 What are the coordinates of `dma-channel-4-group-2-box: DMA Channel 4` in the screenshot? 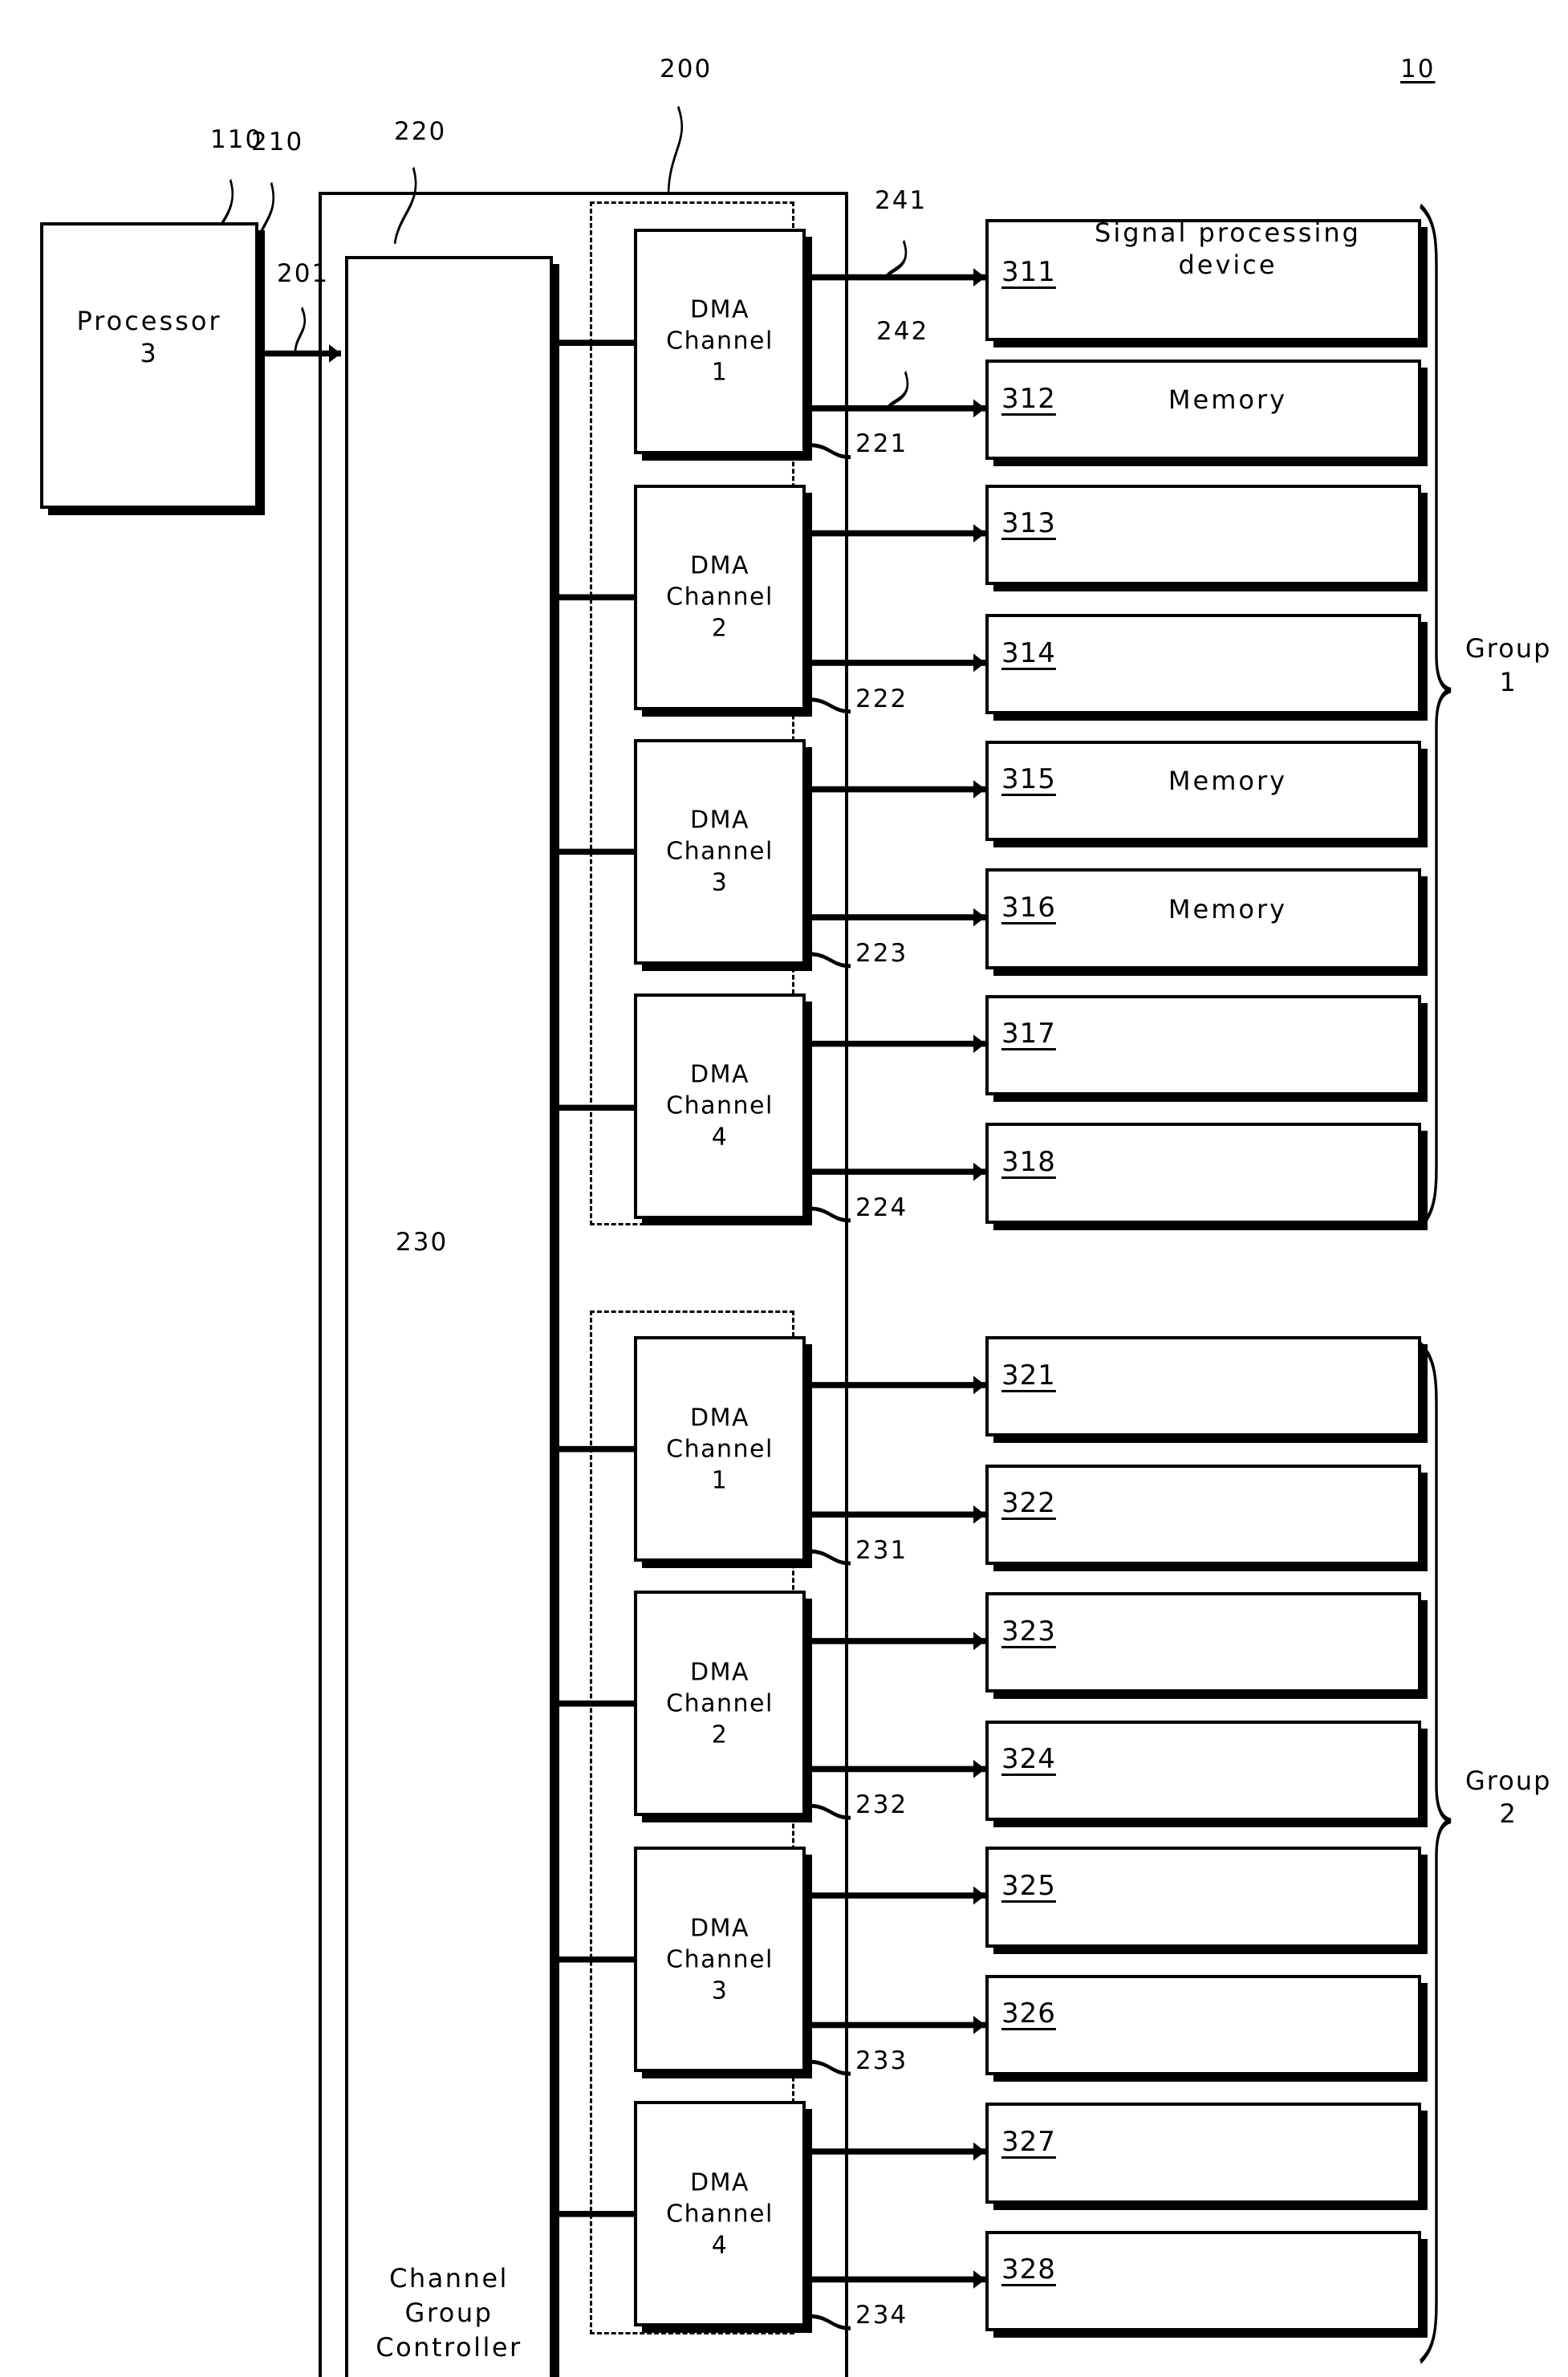 It's located at (720, 2214).